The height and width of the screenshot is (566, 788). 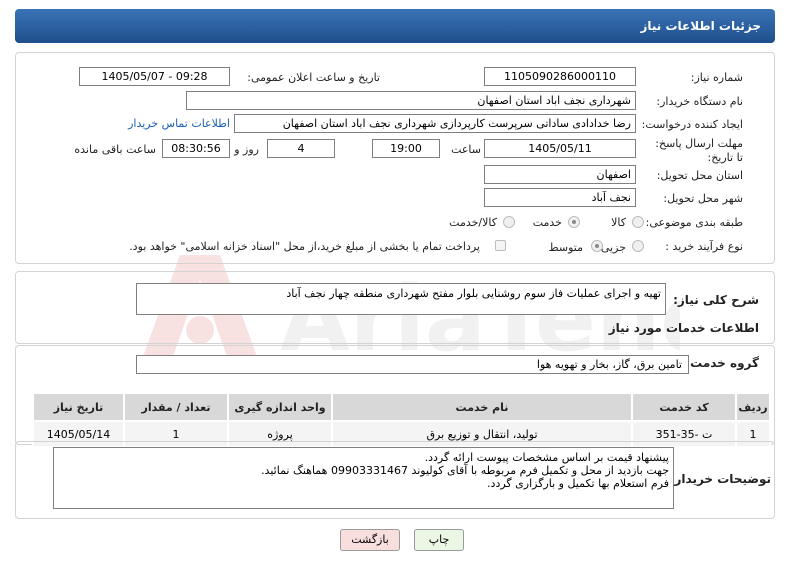 What do you see at coordinates (753, 407) in the screenshot?
I see `col-row: ردیف` at bounding box center [753, 407].